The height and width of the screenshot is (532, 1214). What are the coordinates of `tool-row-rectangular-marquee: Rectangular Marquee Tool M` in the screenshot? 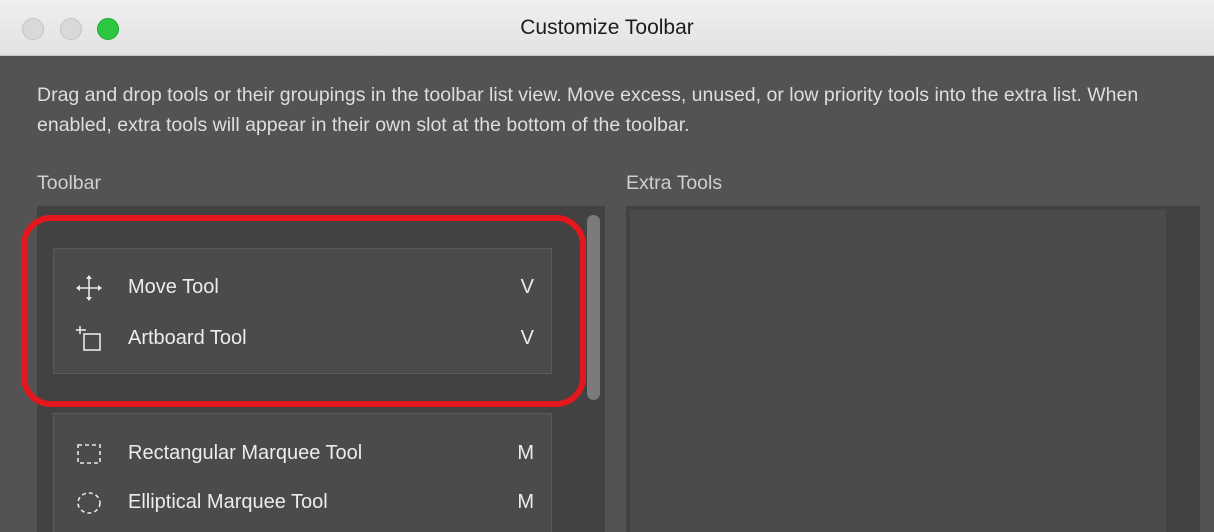 It's located at (304, 454).